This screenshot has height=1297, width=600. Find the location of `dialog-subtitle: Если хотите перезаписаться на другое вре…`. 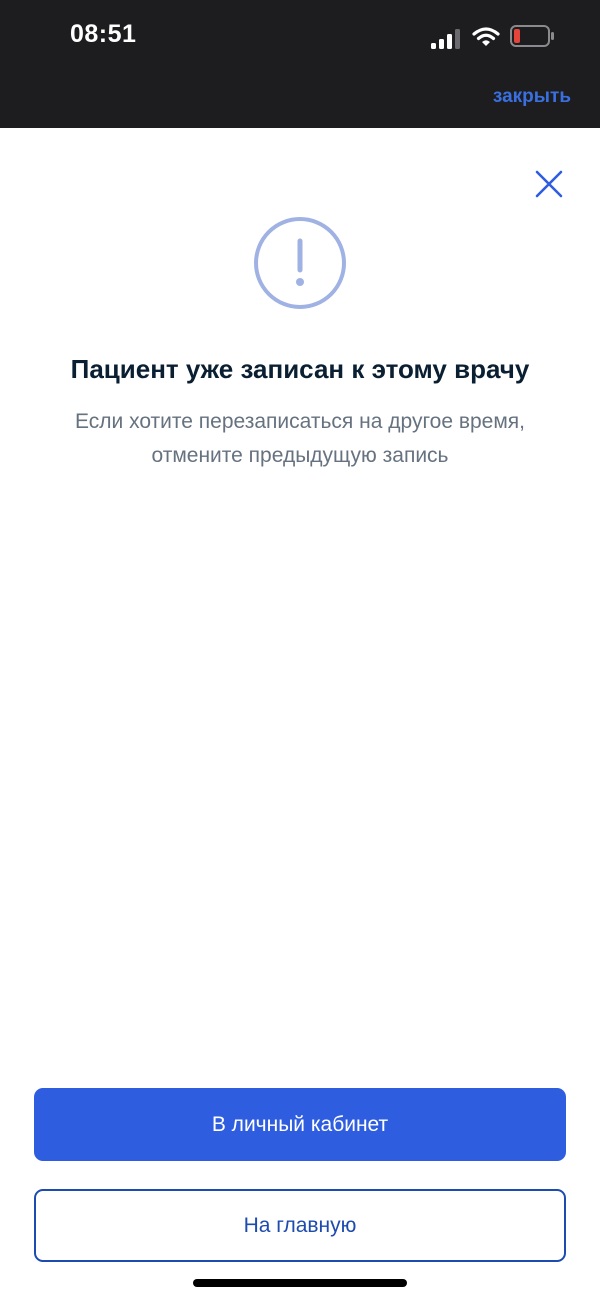

dialog-subtitle: Если хотите перезаписаться на другое вре… is located at coordinates (300, 439).